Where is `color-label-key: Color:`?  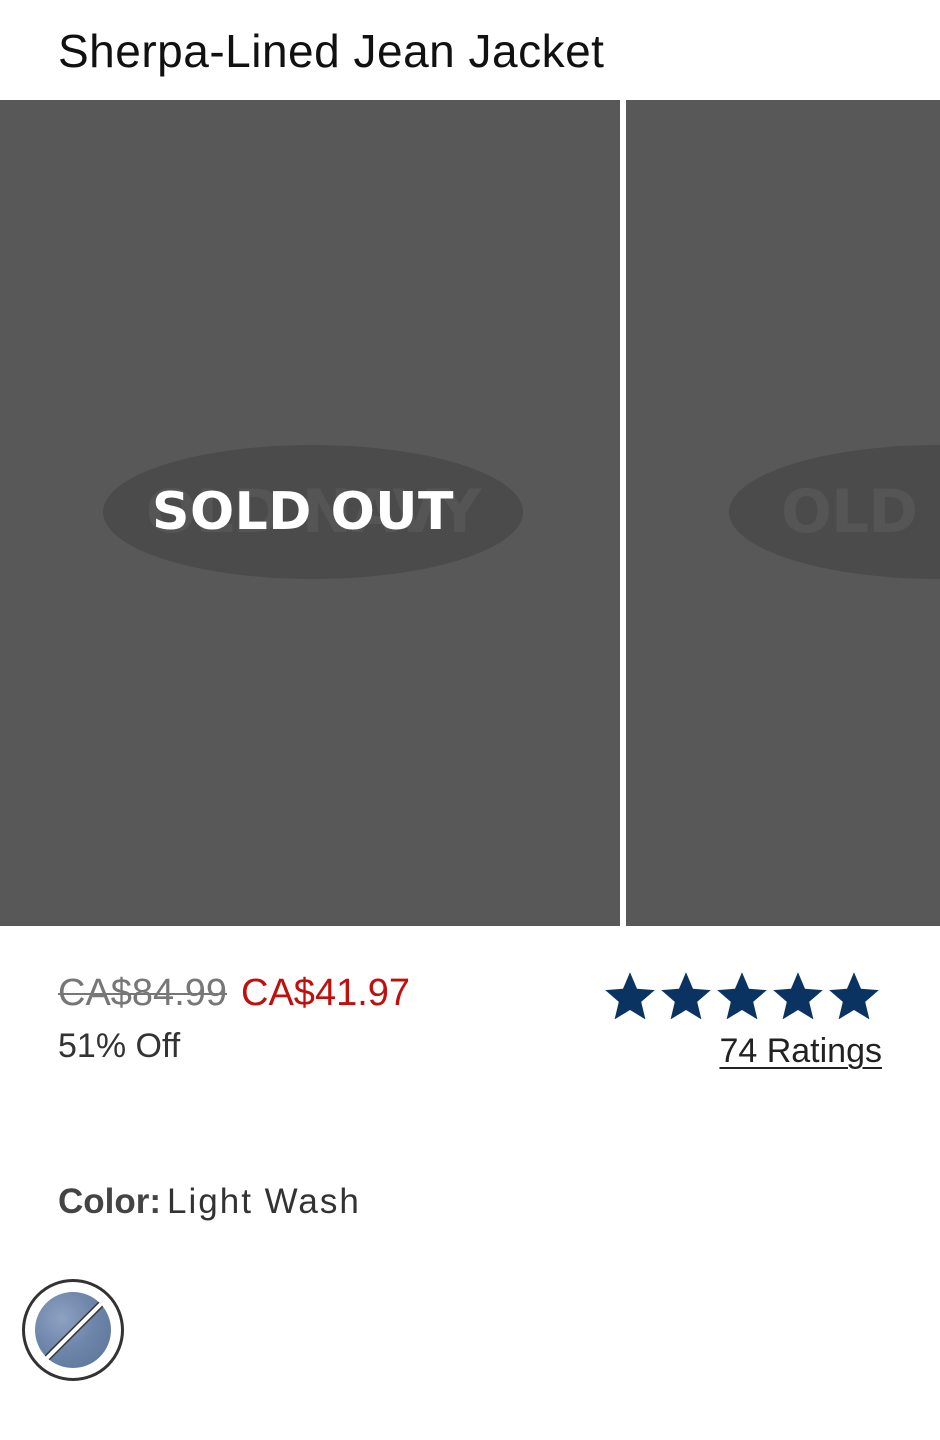 color-label-key: Color: is located at coordinates (110, 1201).